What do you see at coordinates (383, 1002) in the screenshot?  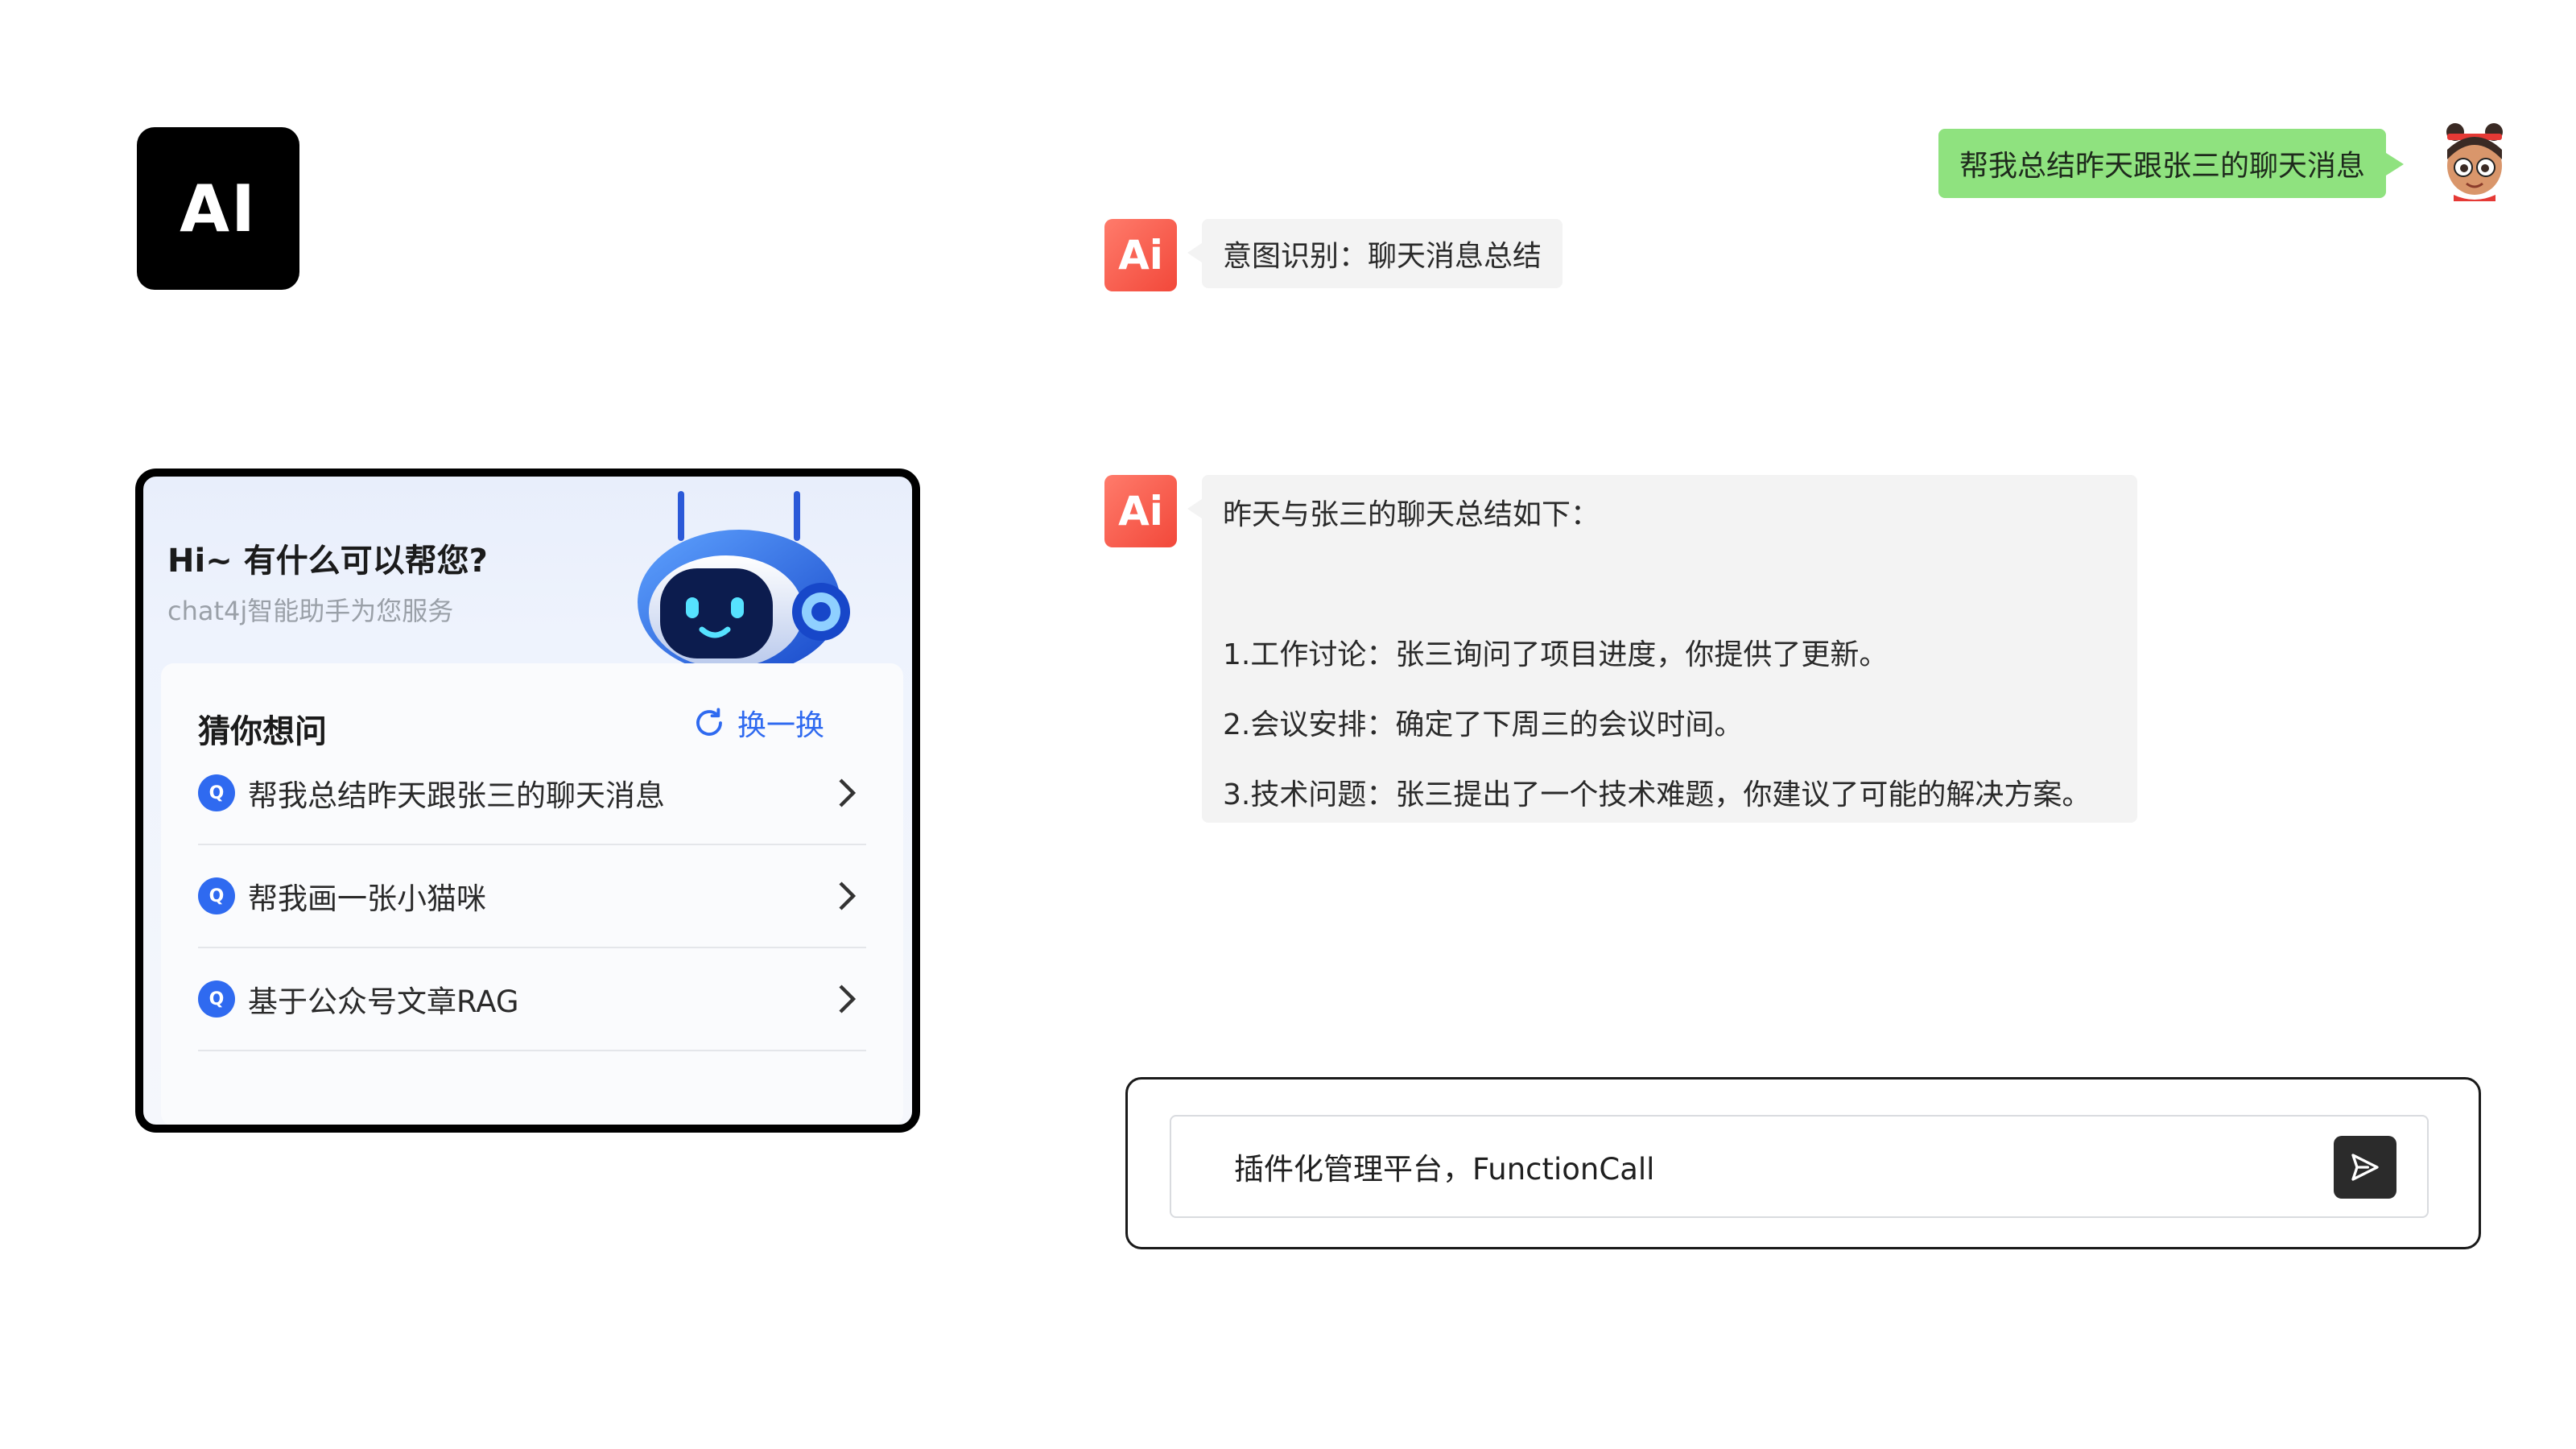 I see `suggestion-label: 基于公众号文章RAG` at bounding box center [383, 1002].